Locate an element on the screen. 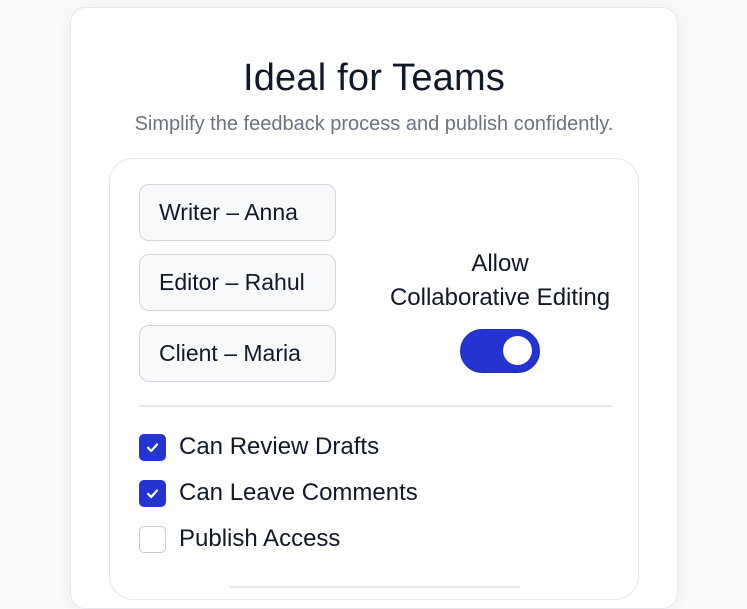 The width and height of the screenshot is (747, 609). bottom-divider is located at coordinates (375, 587).